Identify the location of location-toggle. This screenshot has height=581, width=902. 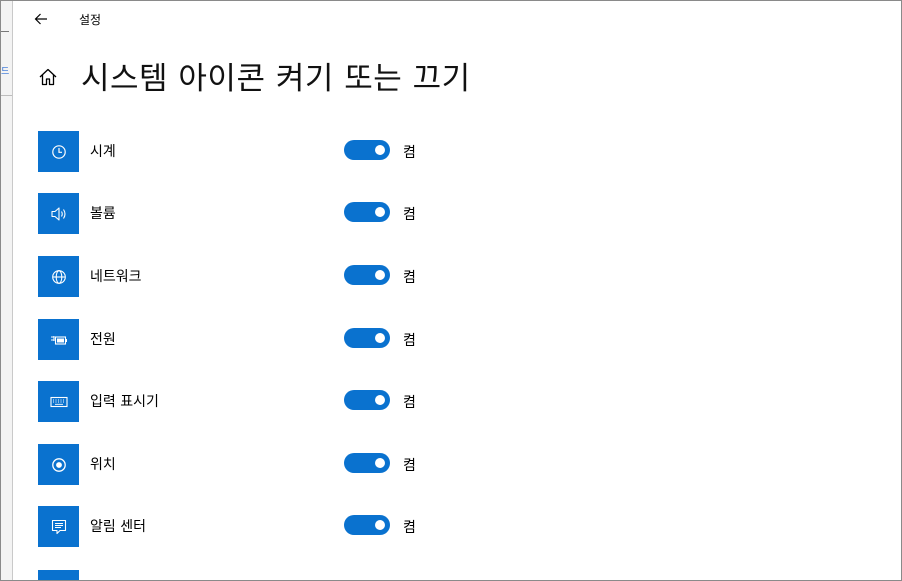
(367, 463).